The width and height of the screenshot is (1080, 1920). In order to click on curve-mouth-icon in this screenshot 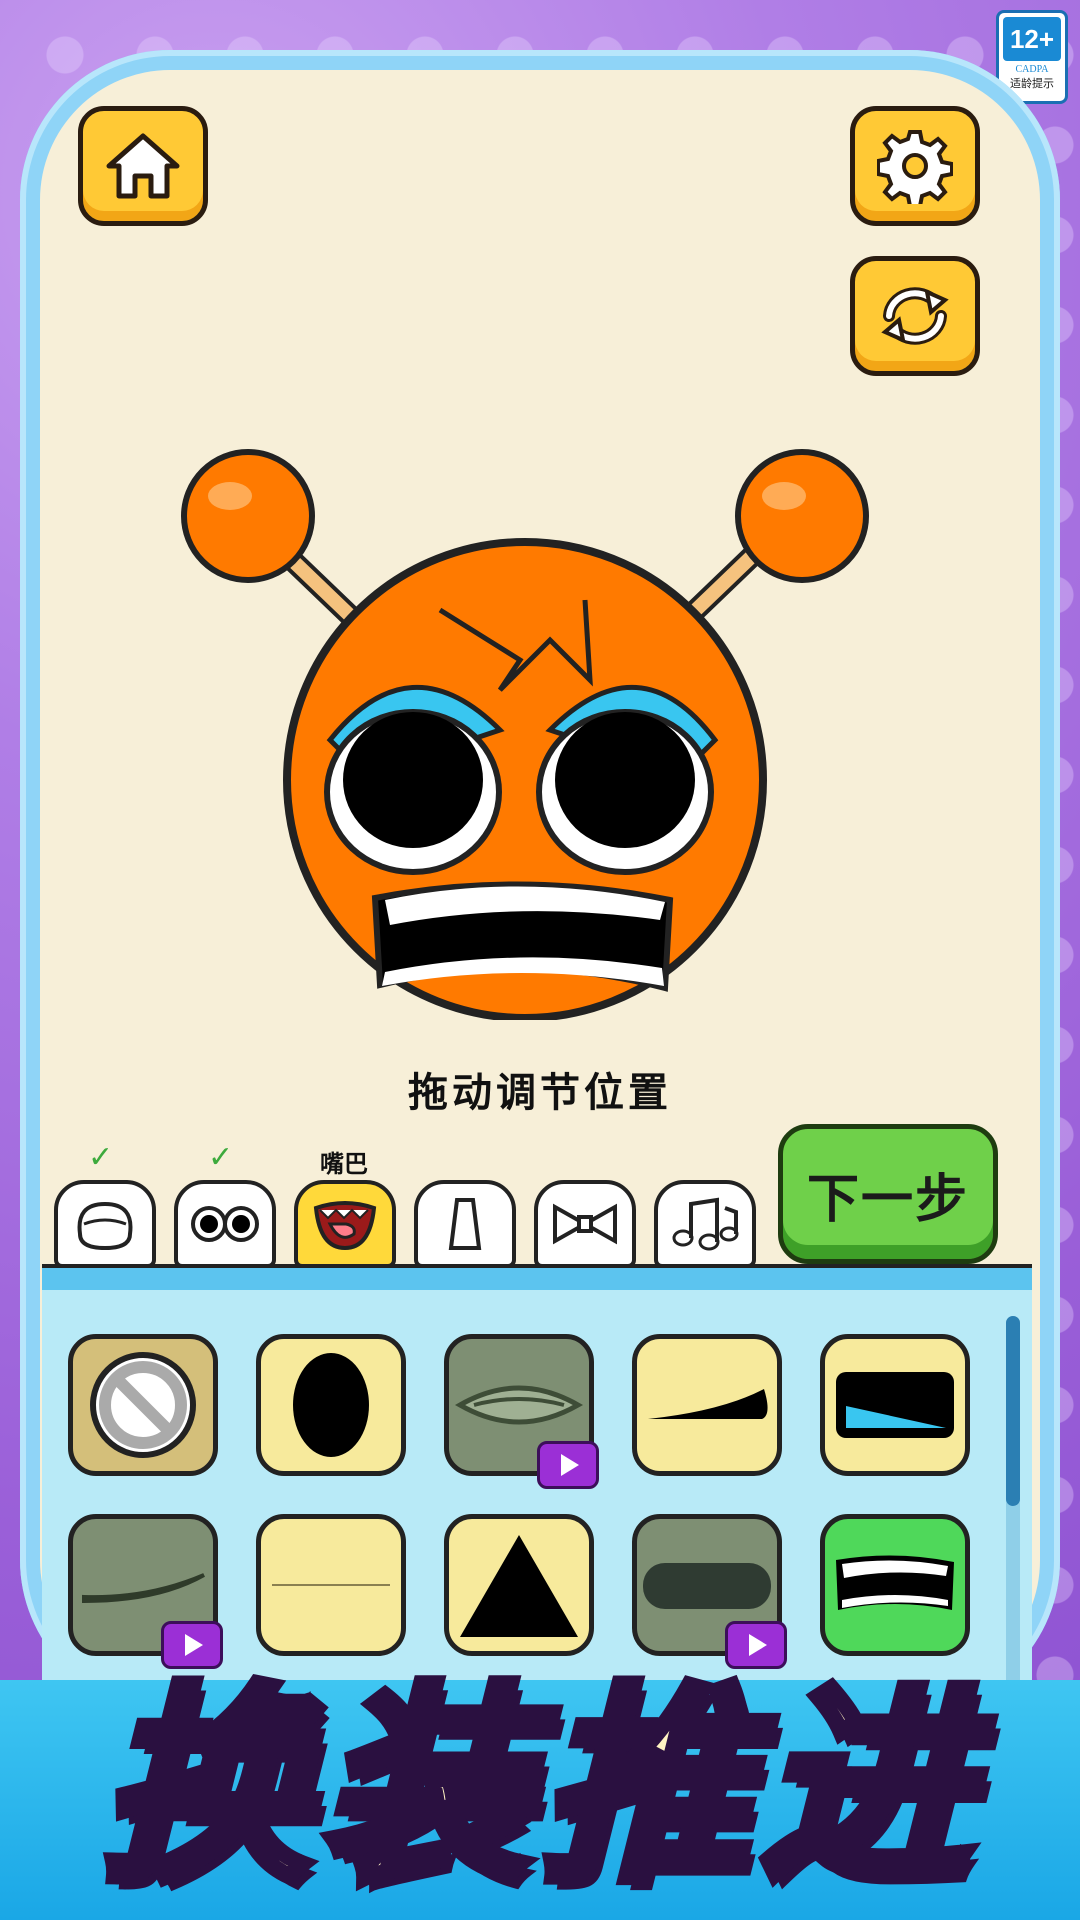, I will do `click(143, 1588)`.